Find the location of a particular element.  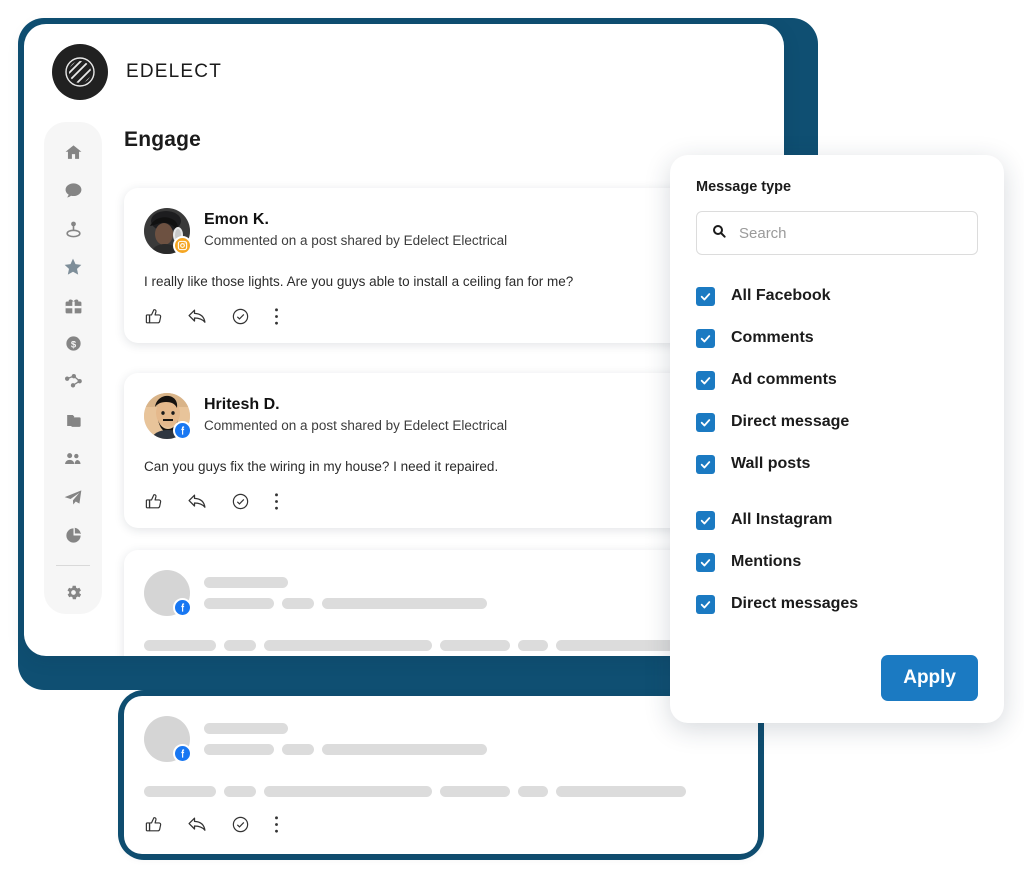

option-ad-comments: Ad comments is located at coordinates (837, 380).